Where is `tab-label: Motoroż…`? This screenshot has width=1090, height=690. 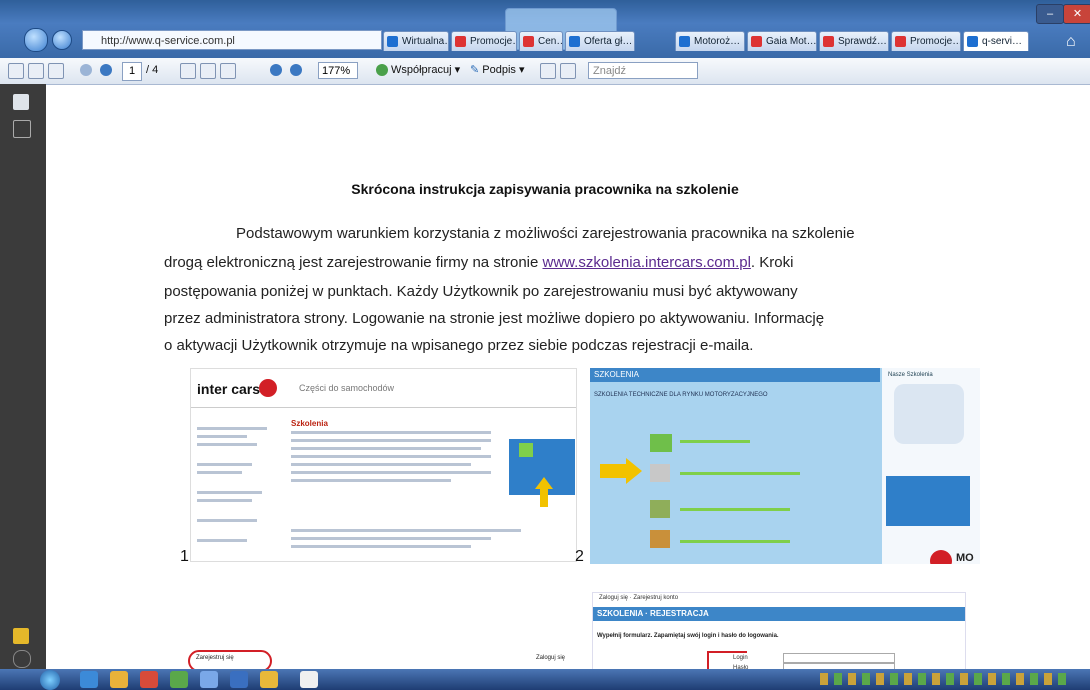
tab-label: Motoroż… is located at coordinates (717, 41).